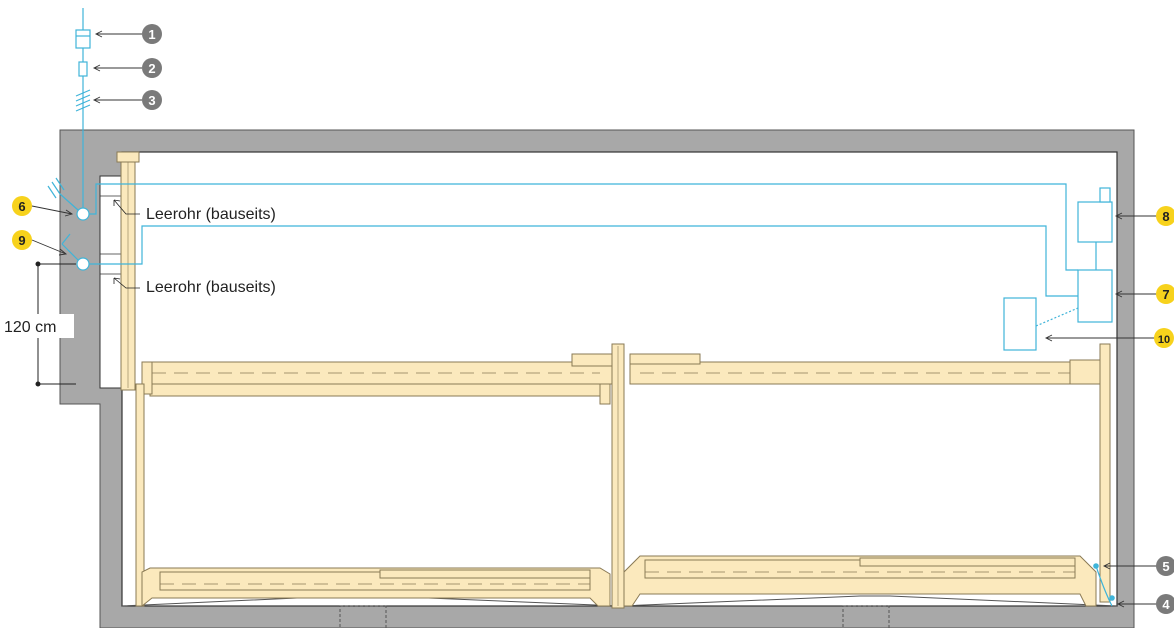 The width and height of the screenshot is (1174, 628). What do you see at coordinates (1020, 324) in the screenshot?
I see `device-10-box` at bounding box center [1020, 324].